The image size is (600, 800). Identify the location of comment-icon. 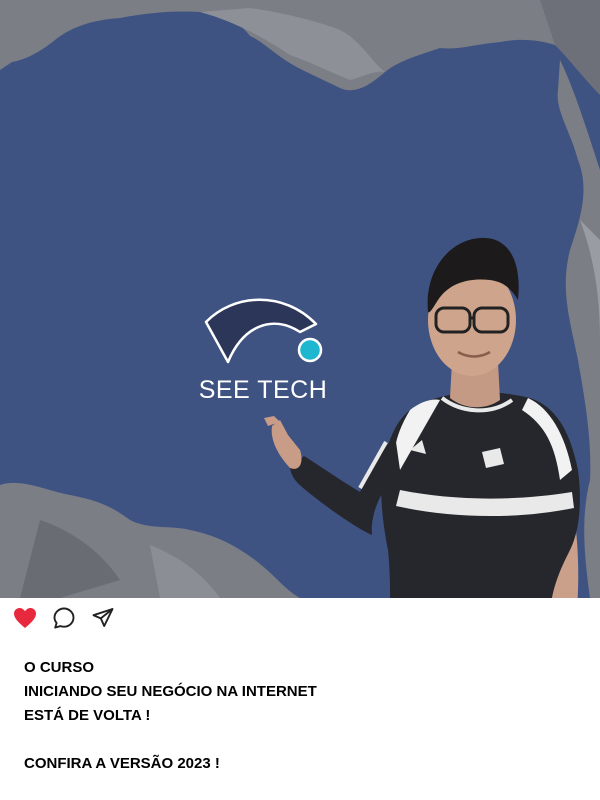
(64, 618).